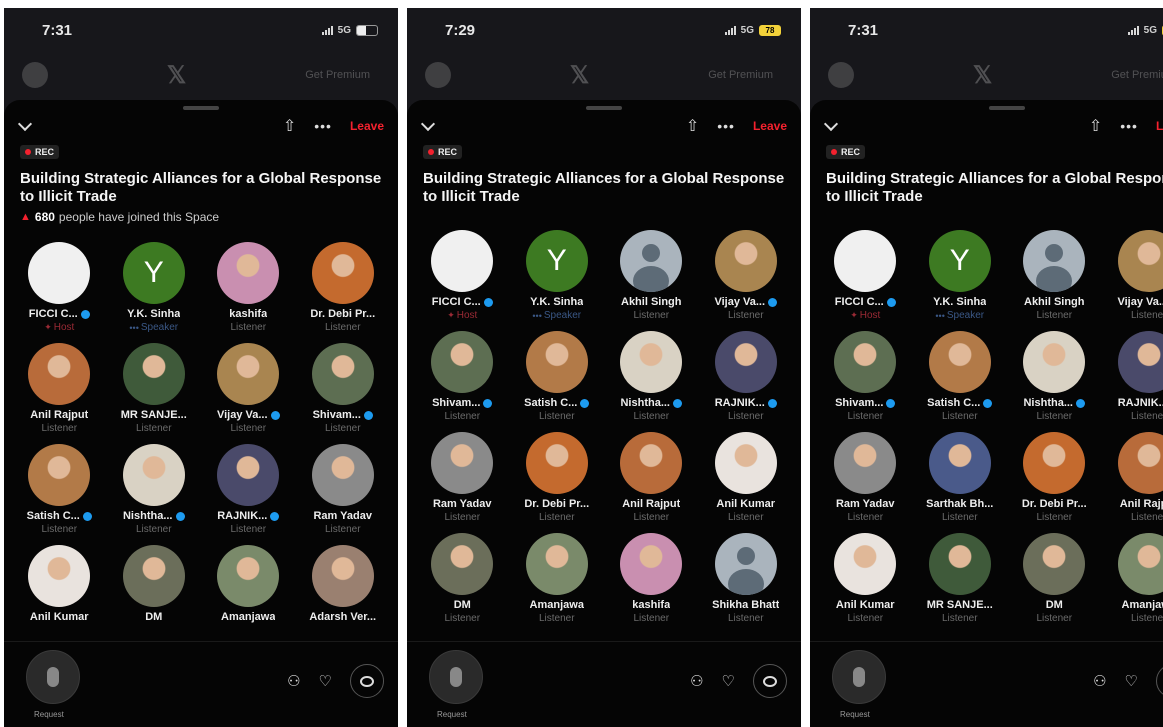 This screenshot has height=727, width=1163. I want to click on participant: Anil Kumar, so click(59, 587).